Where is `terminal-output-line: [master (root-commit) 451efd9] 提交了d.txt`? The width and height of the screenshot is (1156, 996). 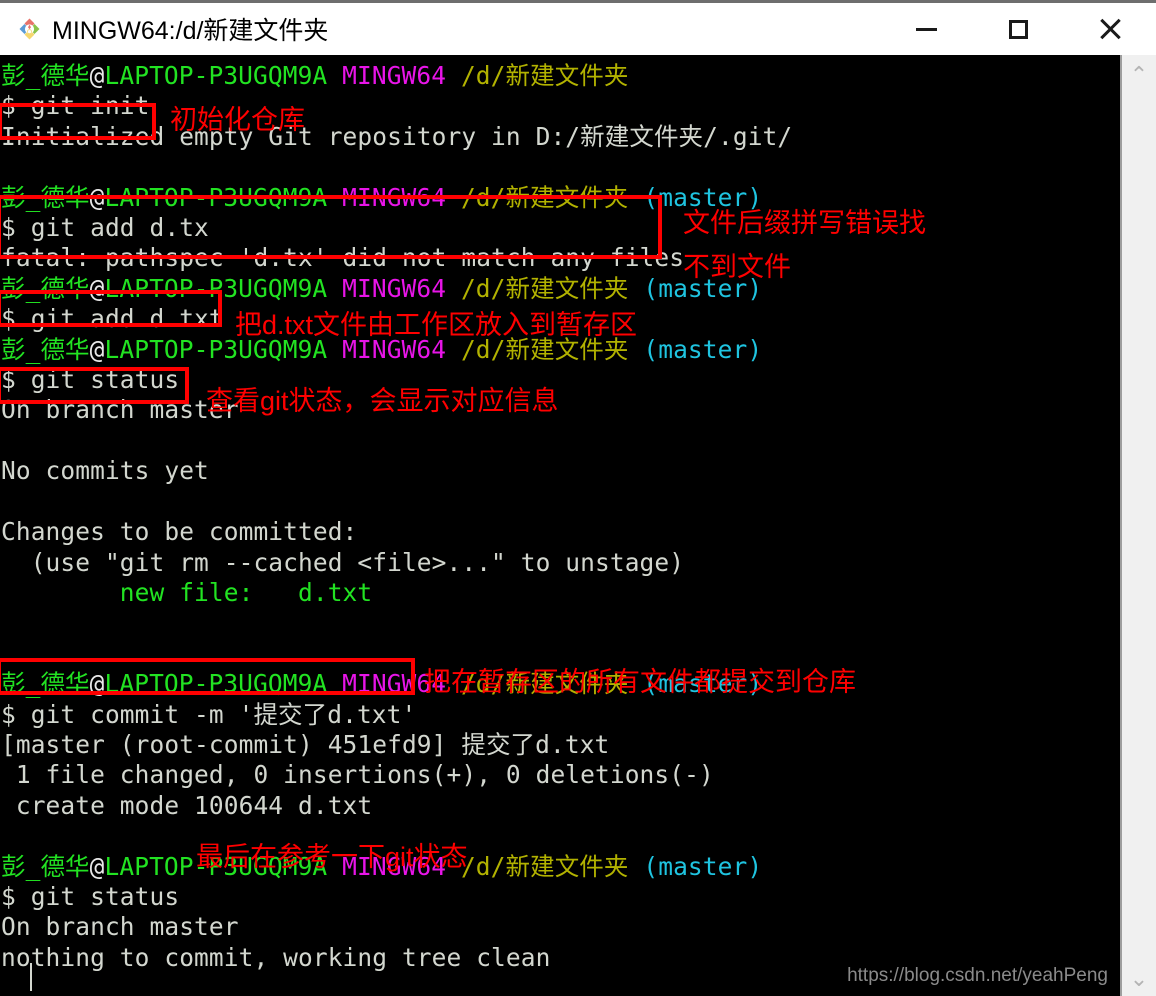
terminal-output-line: [master (root-commit) 451efd9] 提交了d.txt is located at coordinates (305, 744).